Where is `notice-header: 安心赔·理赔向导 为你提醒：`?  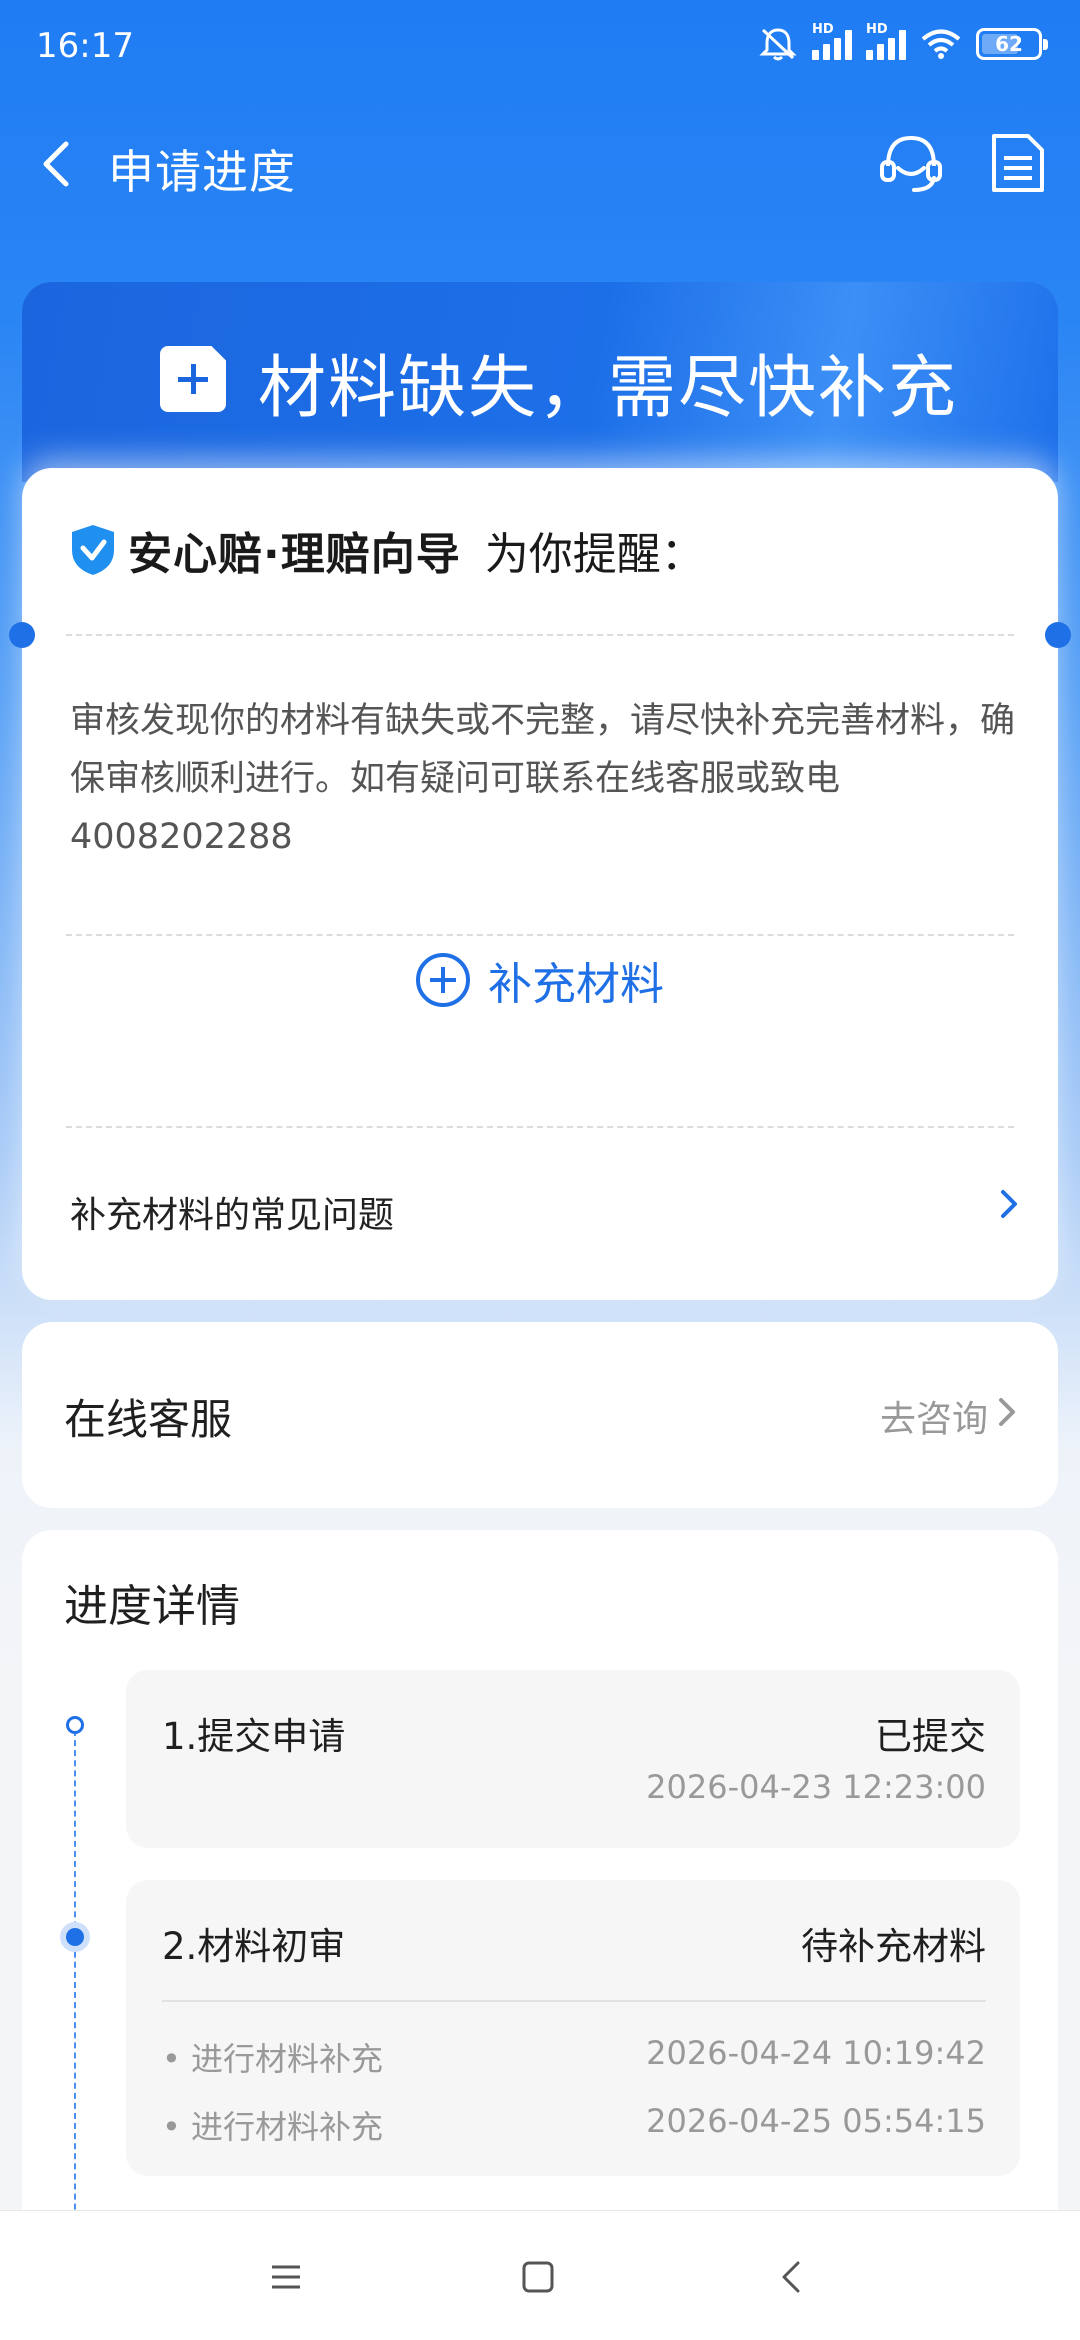
notice-header: 安心赔·理赔向导 为你提醒： is located at coordinates (386, 550).